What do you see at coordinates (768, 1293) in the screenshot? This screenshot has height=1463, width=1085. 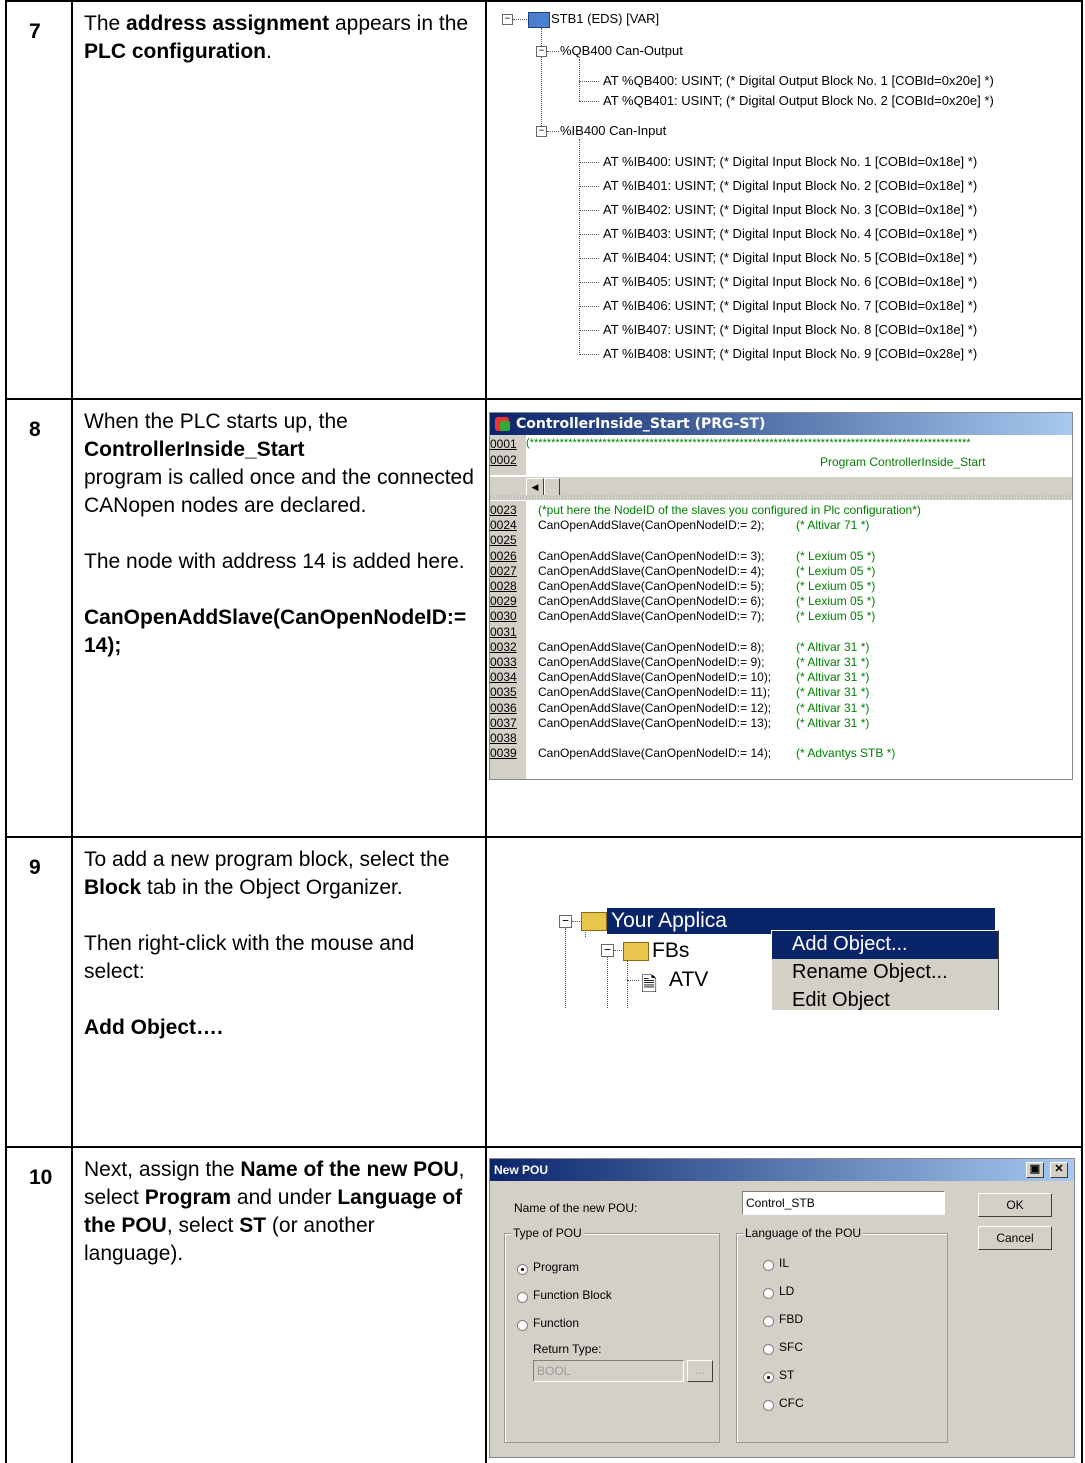 I see `radio-ld` at bounding box center [768, 1293].